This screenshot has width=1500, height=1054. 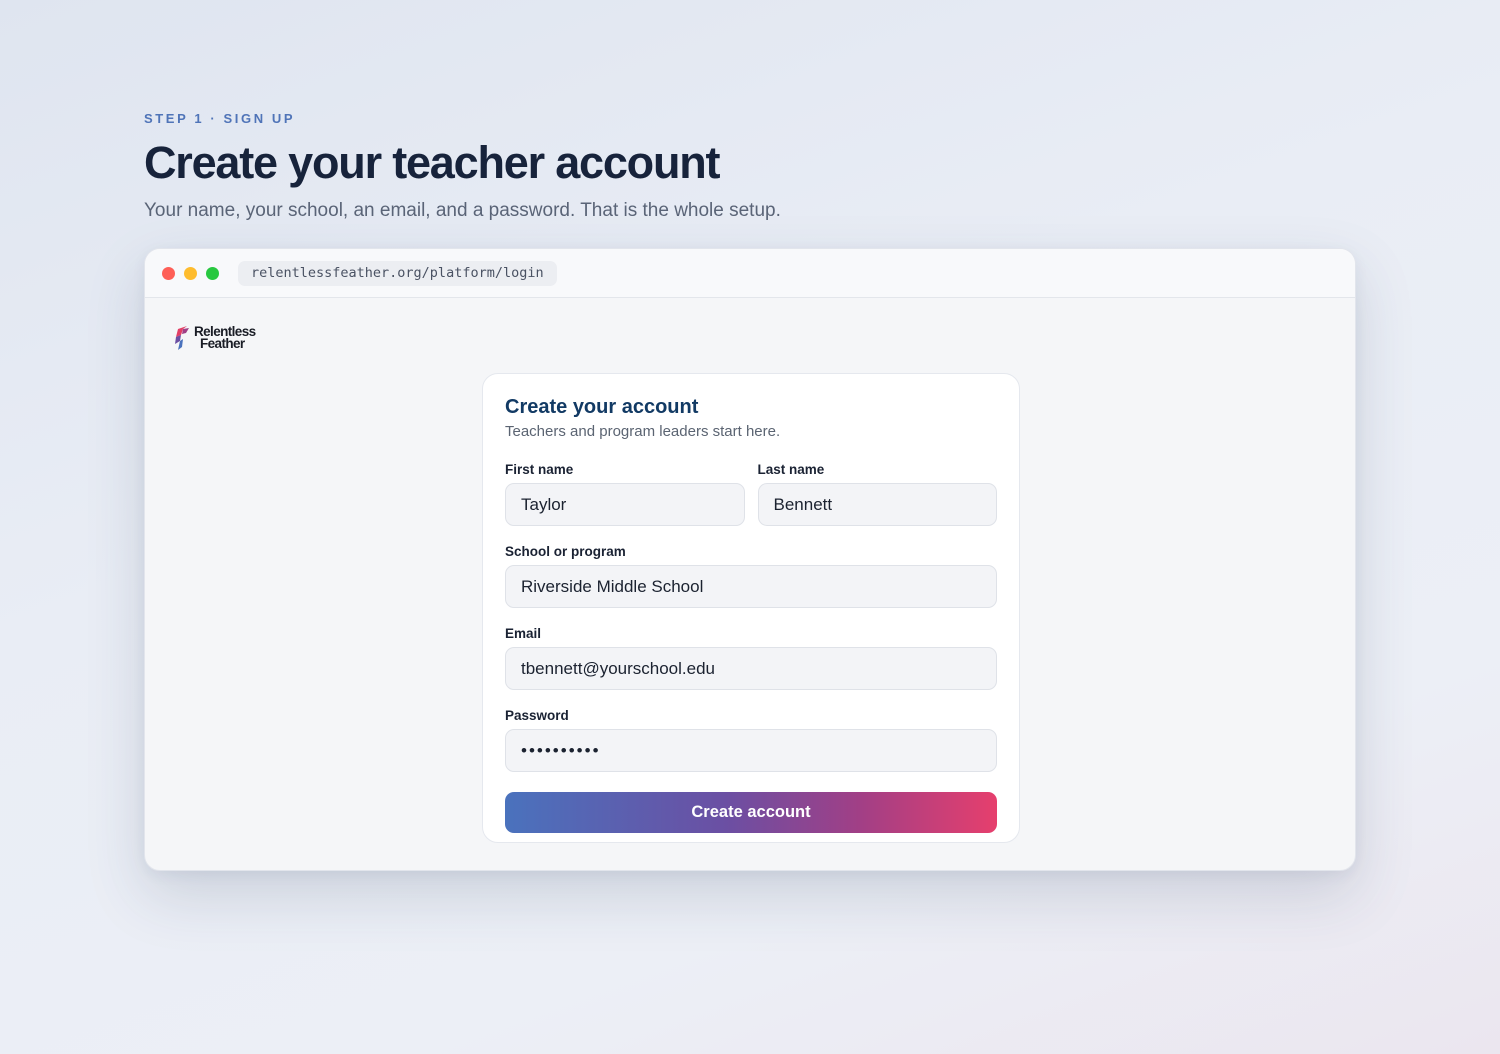 What do you see at coordinates (602, 407) in the screenshot?
I see `form-title: Create your account` at bounding box center [602, 407].